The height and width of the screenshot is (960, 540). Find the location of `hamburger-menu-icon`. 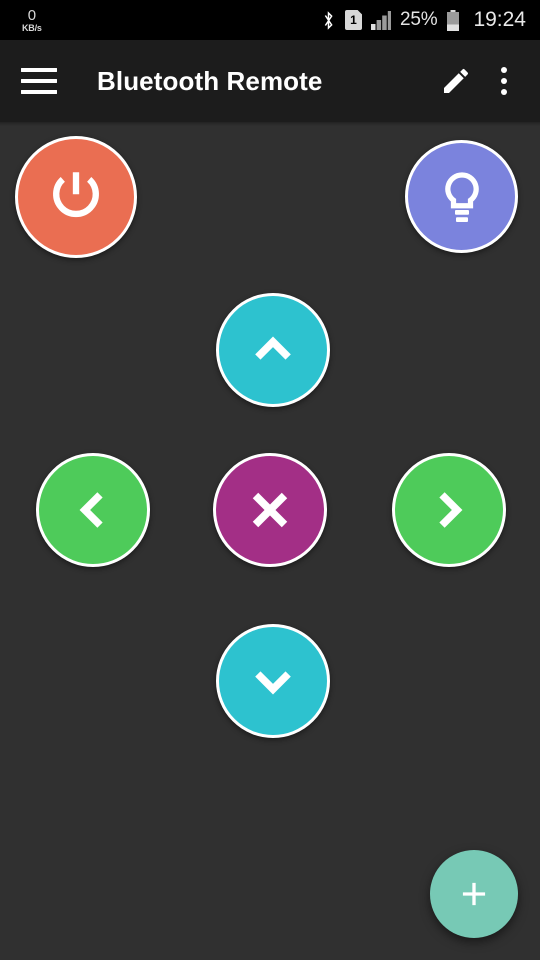

hamburger-menu-icon is located at coordinates (39, 81).